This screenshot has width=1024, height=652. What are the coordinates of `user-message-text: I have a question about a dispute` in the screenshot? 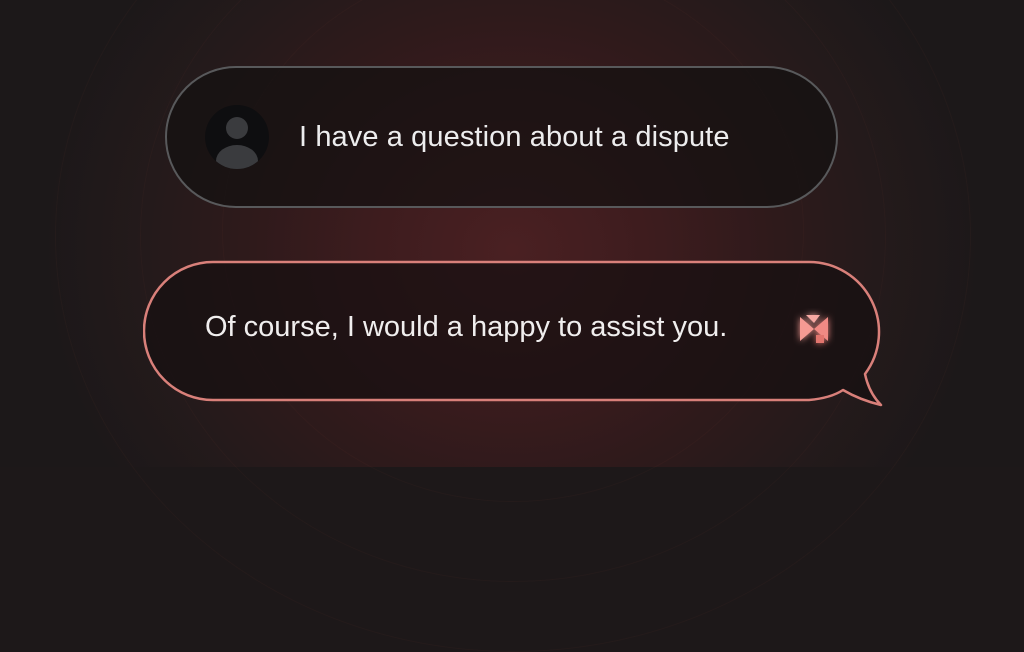 It's located at (514, 136).